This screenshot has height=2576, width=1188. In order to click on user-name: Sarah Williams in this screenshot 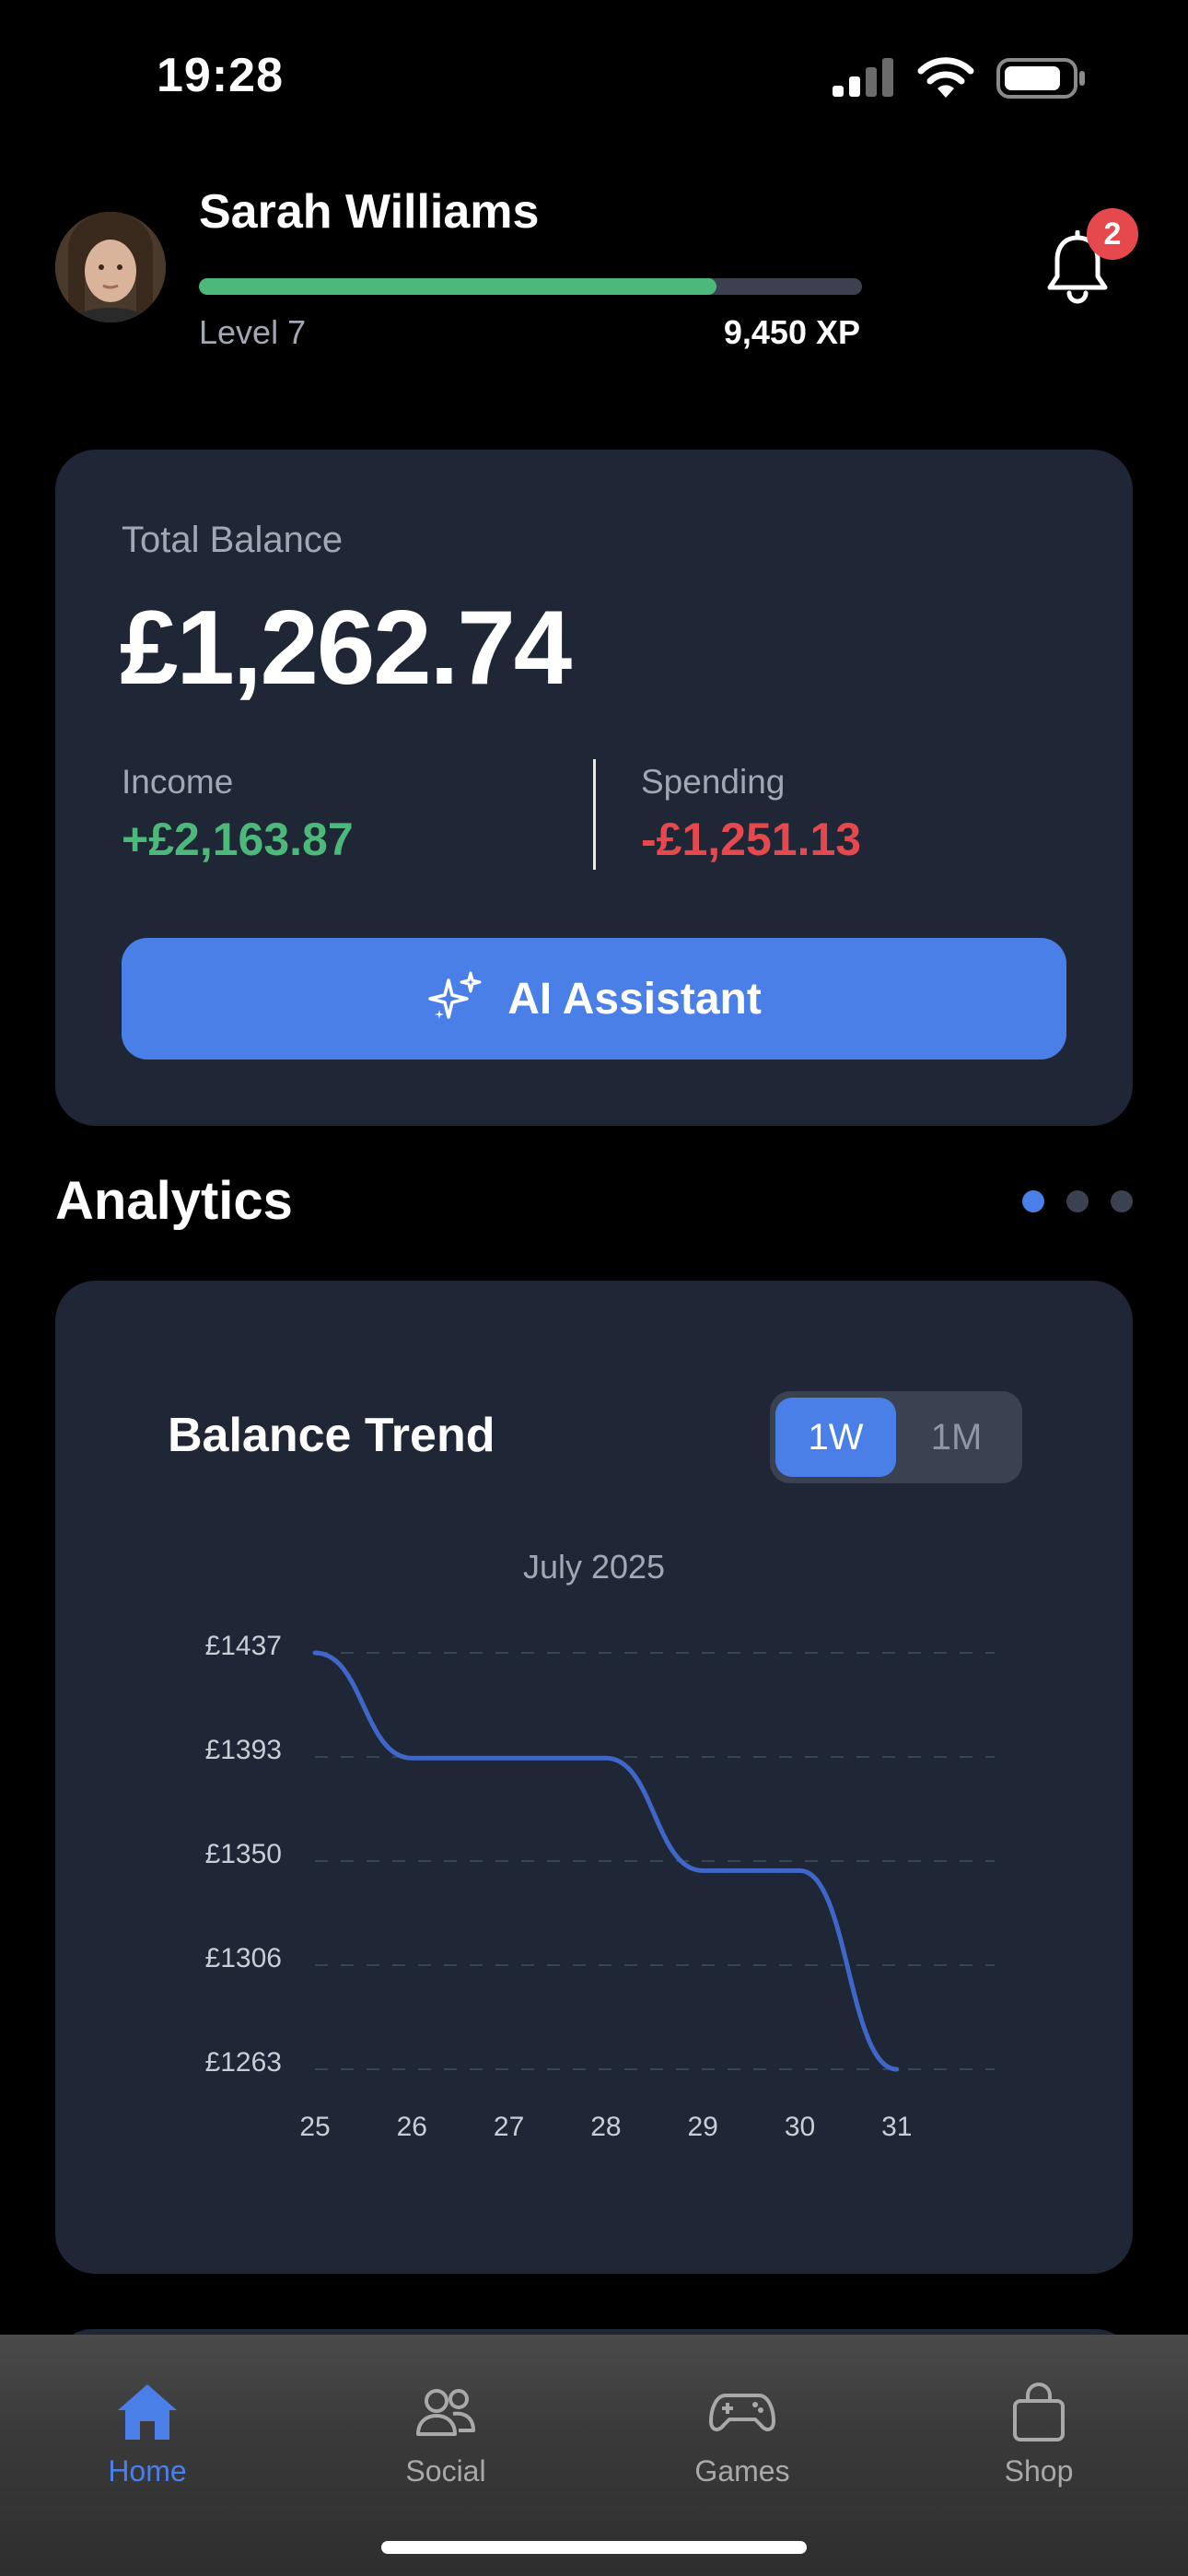, I will do `click(369, 212)`.